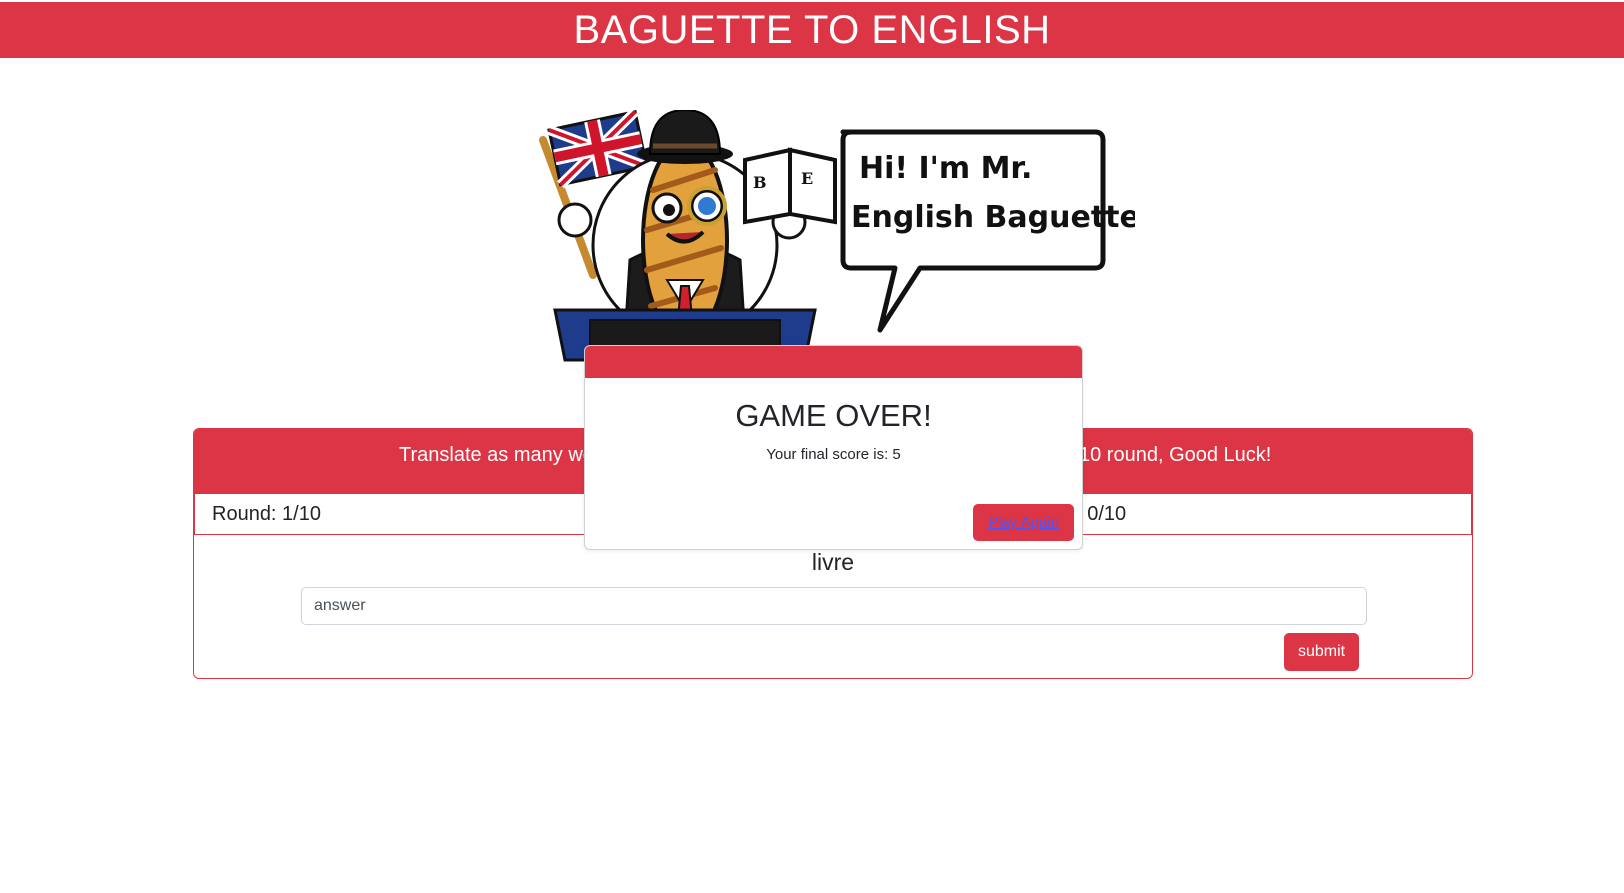 The image size is (1624, 893). I want to click on modal-header, so click(833, 362).